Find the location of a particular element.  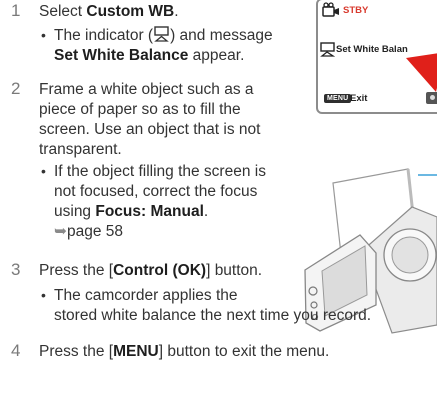

page-arrow-icon: ➥ is located at coordinates (60, 231).